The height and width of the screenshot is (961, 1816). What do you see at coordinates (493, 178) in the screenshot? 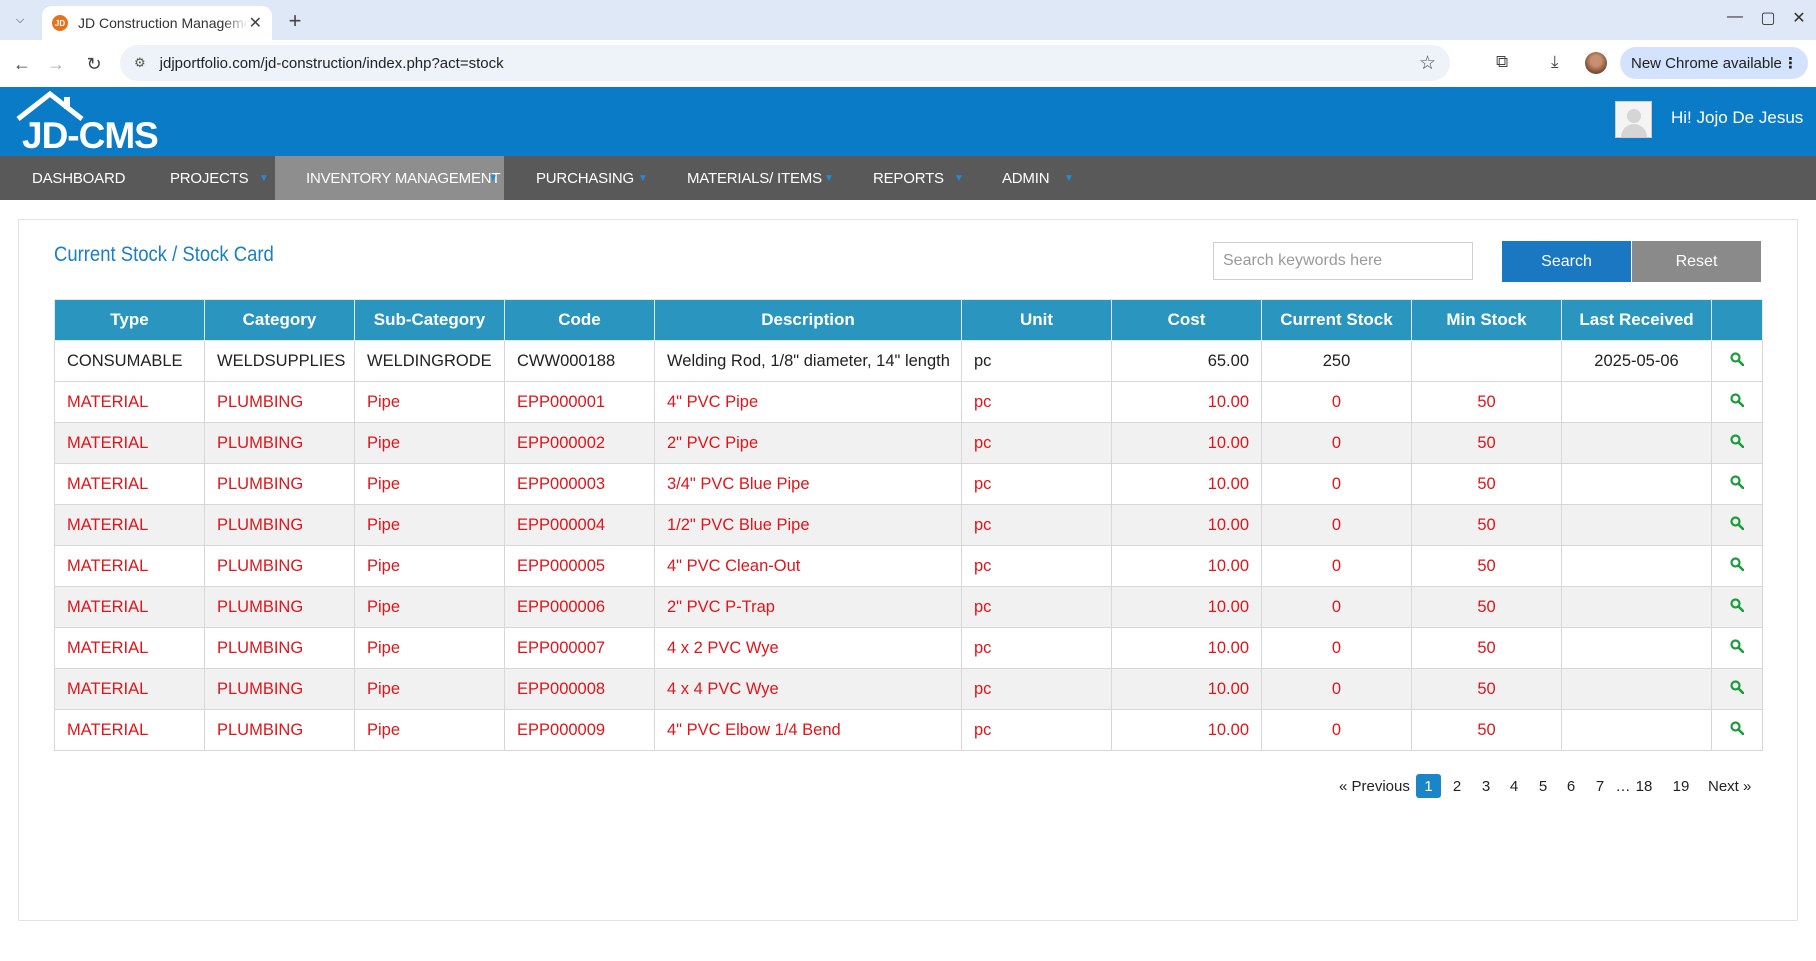
I see `nav-inventory-caret-icon: ▼` at bounding box center [493, 178].